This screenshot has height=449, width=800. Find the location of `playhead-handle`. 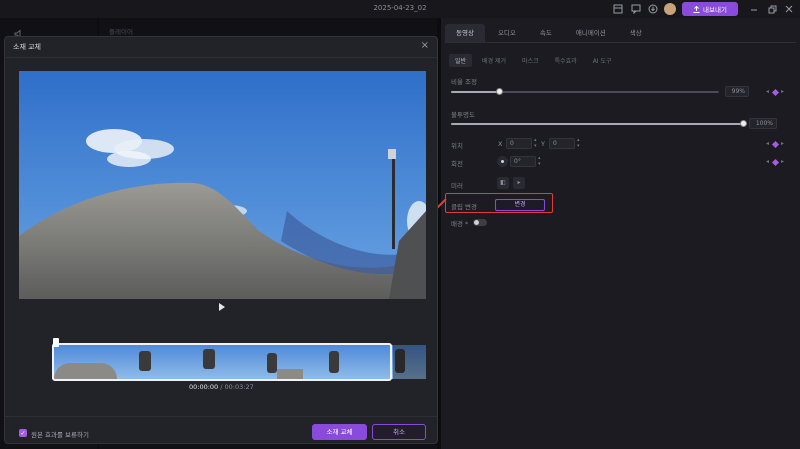

playhead-handle is located at coordinates (56, 342).